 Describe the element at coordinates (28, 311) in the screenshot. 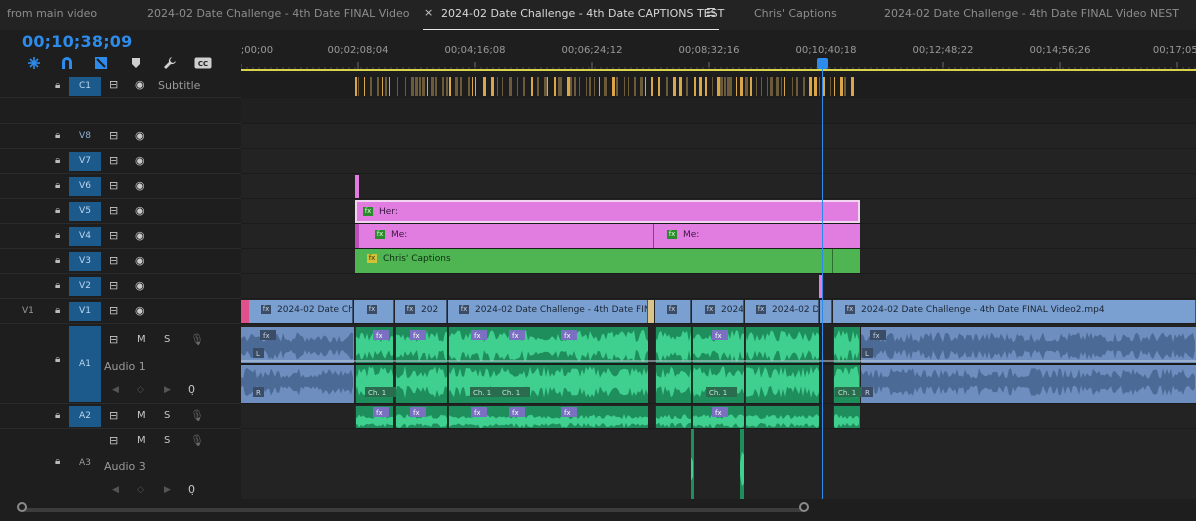

I see `source-patch-v1: V1` at that location.